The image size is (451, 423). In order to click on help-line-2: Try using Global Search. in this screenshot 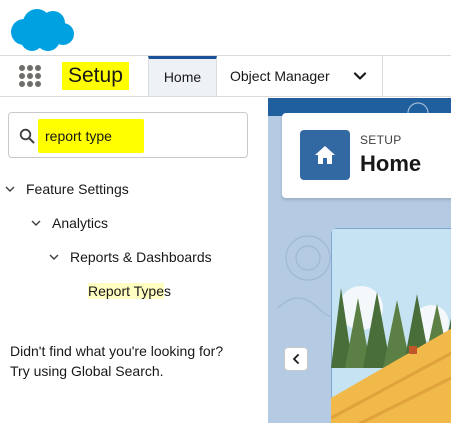, I will do `click(87, 371)`.